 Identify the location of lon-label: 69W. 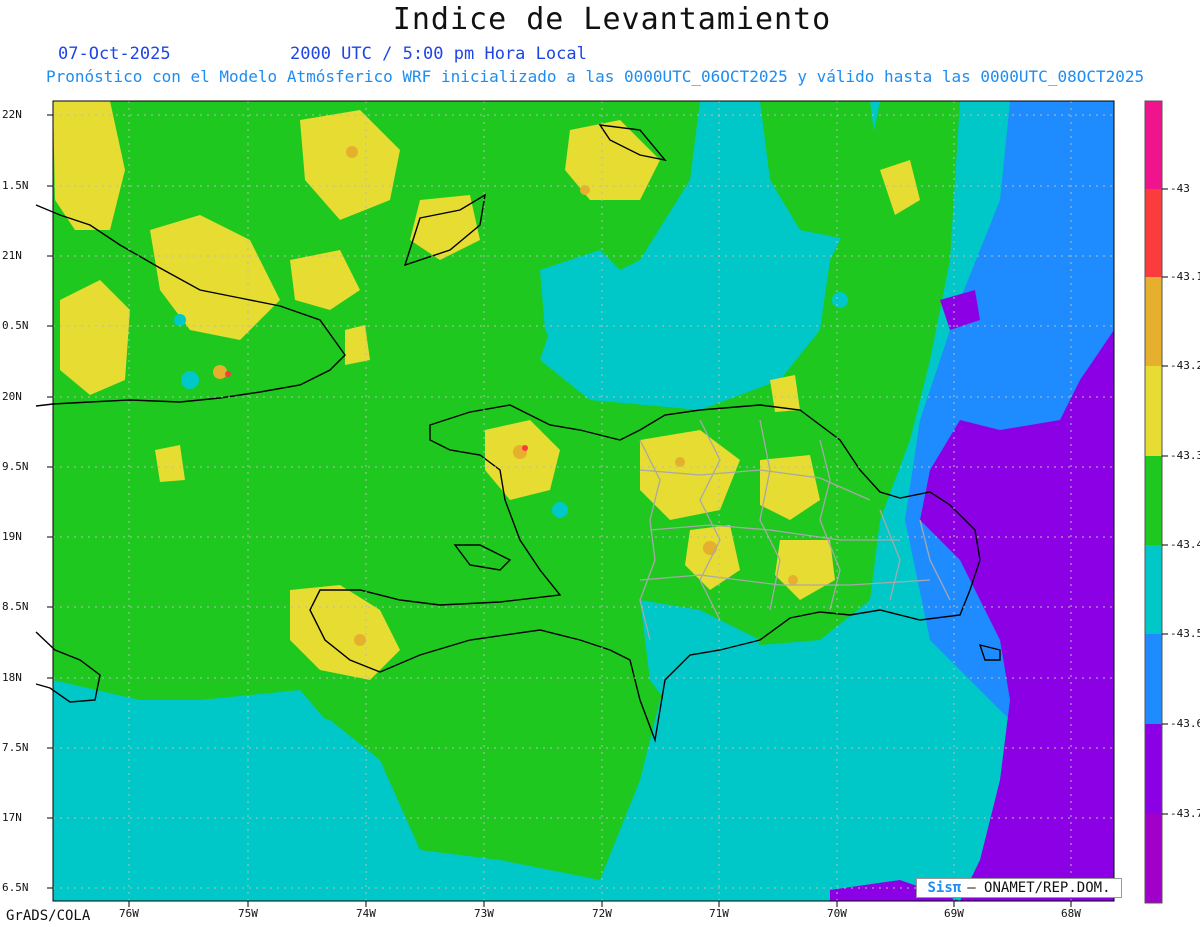
(954, 913).